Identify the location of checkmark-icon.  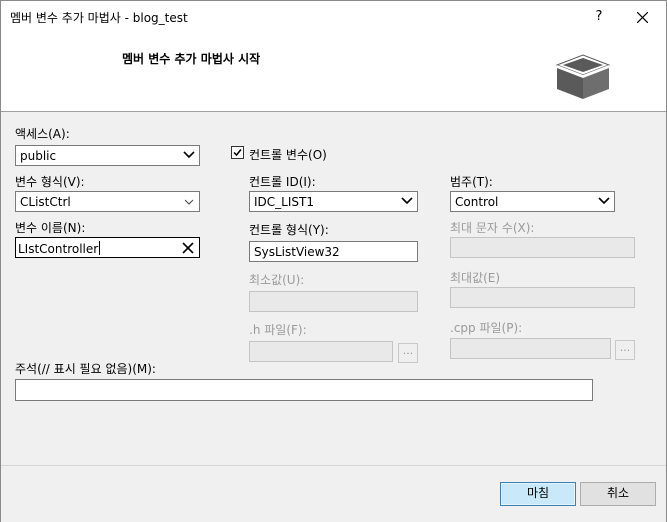
(237, 153).